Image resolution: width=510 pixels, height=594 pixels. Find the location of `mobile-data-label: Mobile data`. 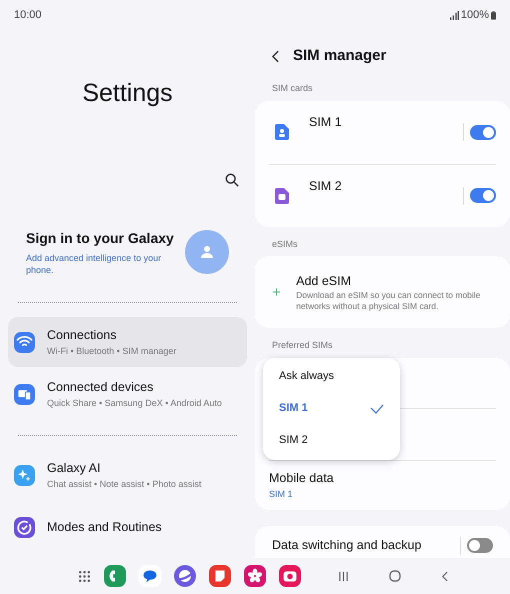

mobile-data-label: Mobile data is located at coordinates (382, 478).